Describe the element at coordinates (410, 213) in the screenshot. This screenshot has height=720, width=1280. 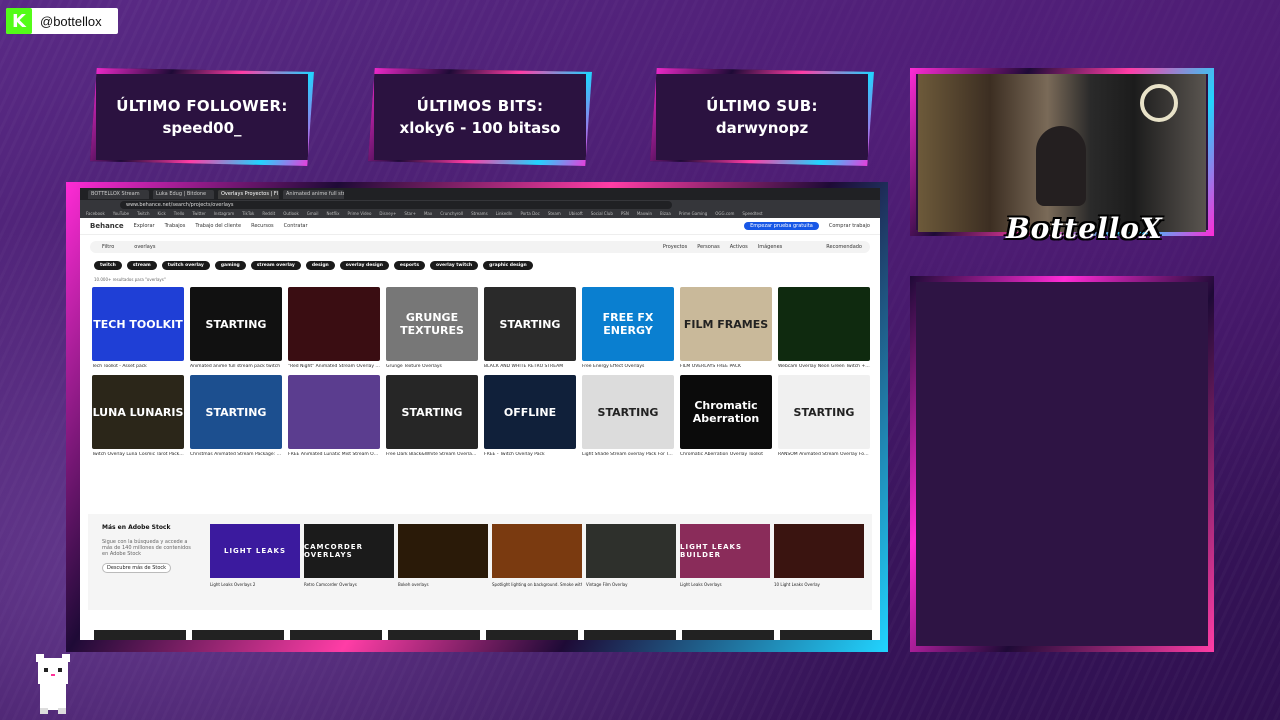
I see `bookmark-item: Star+` at that location.